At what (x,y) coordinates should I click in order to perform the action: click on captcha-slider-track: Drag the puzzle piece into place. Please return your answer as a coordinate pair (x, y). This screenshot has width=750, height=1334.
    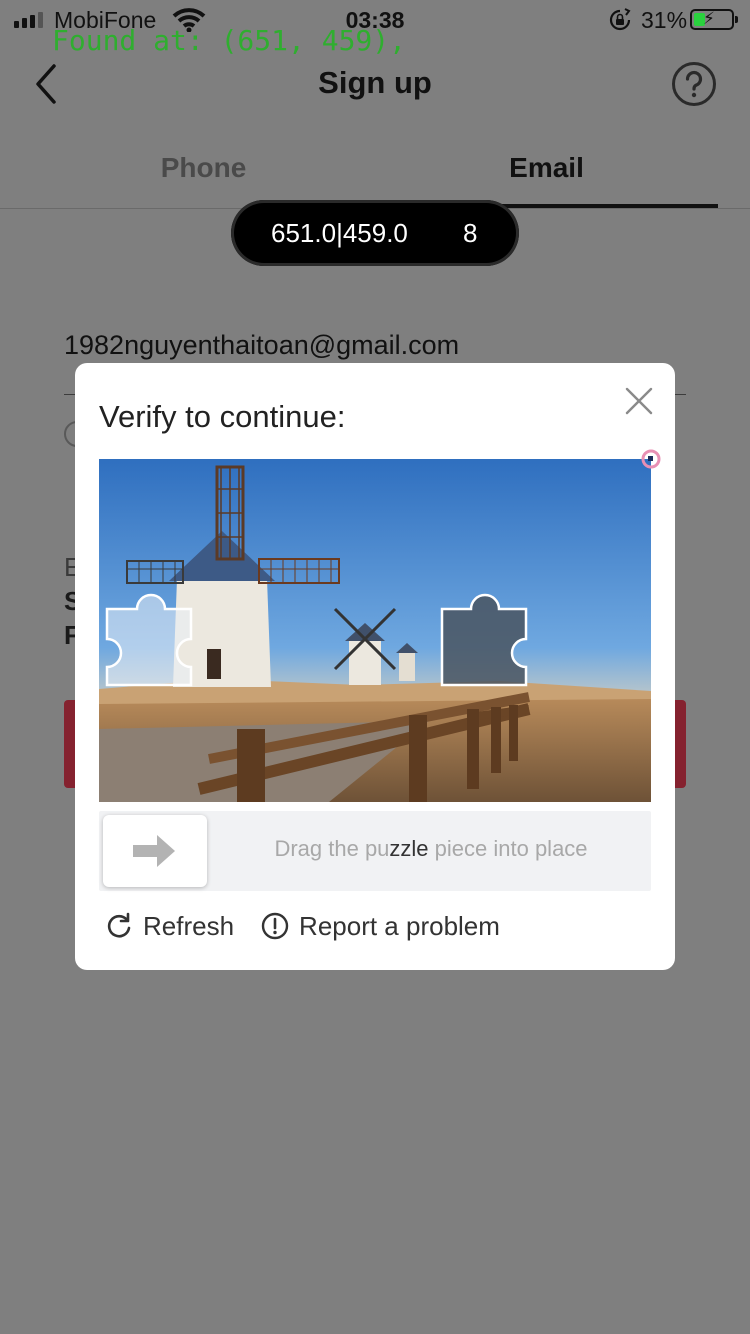
    Looking at the image, I should click on (375, 851).